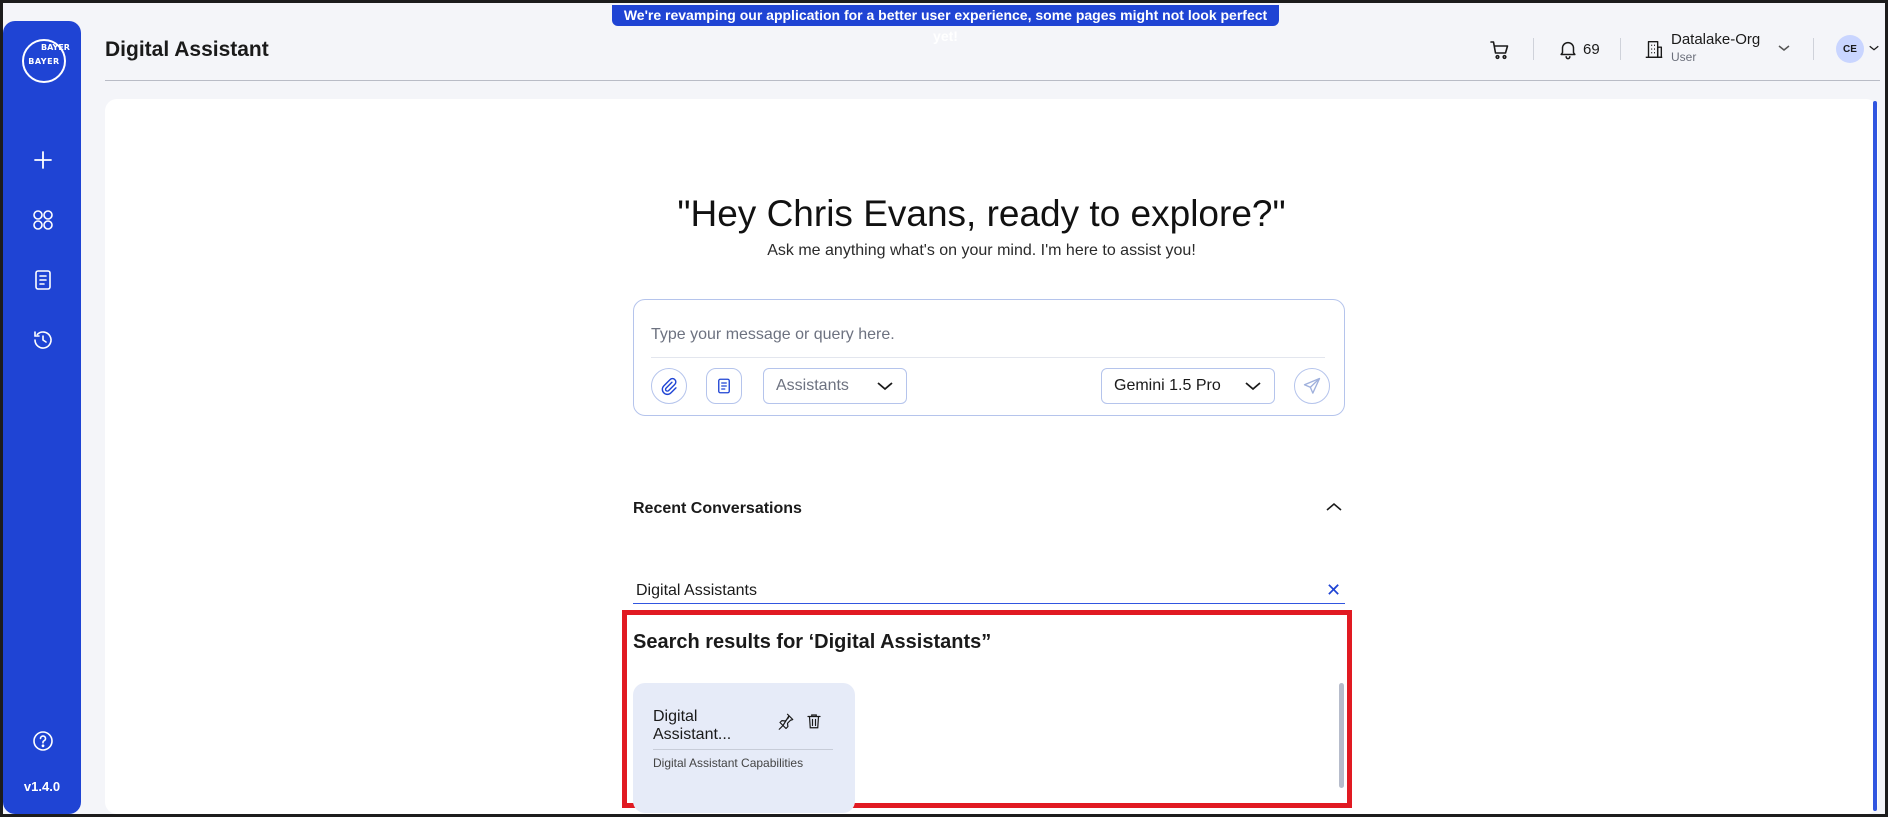 This screenshot has width=1888, height=817. I want to click on attach-button, so click(669, 386).